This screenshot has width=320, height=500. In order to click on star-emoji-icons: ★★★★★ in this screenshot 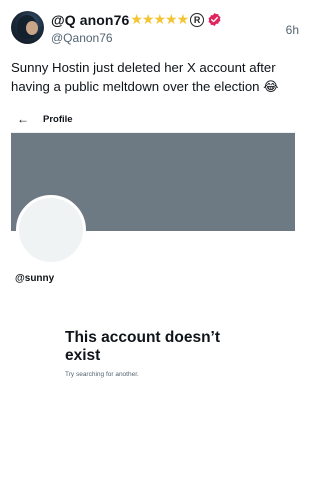, I will do `click(159, 19)`.